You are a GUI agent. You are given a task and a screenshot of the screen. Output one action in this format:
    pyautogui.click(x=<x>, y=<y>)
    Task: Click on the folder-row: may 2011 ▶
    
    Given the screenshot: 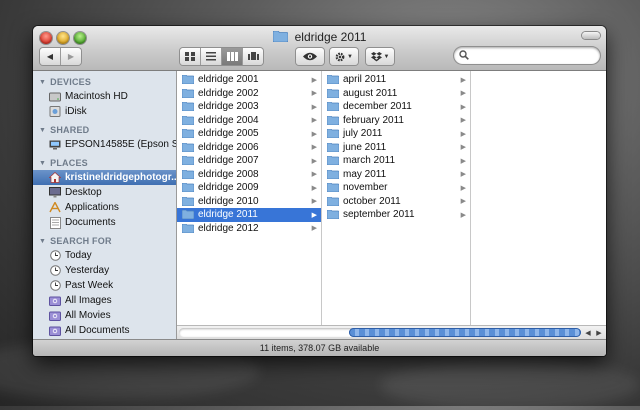 What is the action you would take?
    pyautogui.click(x=396, y=175)
    